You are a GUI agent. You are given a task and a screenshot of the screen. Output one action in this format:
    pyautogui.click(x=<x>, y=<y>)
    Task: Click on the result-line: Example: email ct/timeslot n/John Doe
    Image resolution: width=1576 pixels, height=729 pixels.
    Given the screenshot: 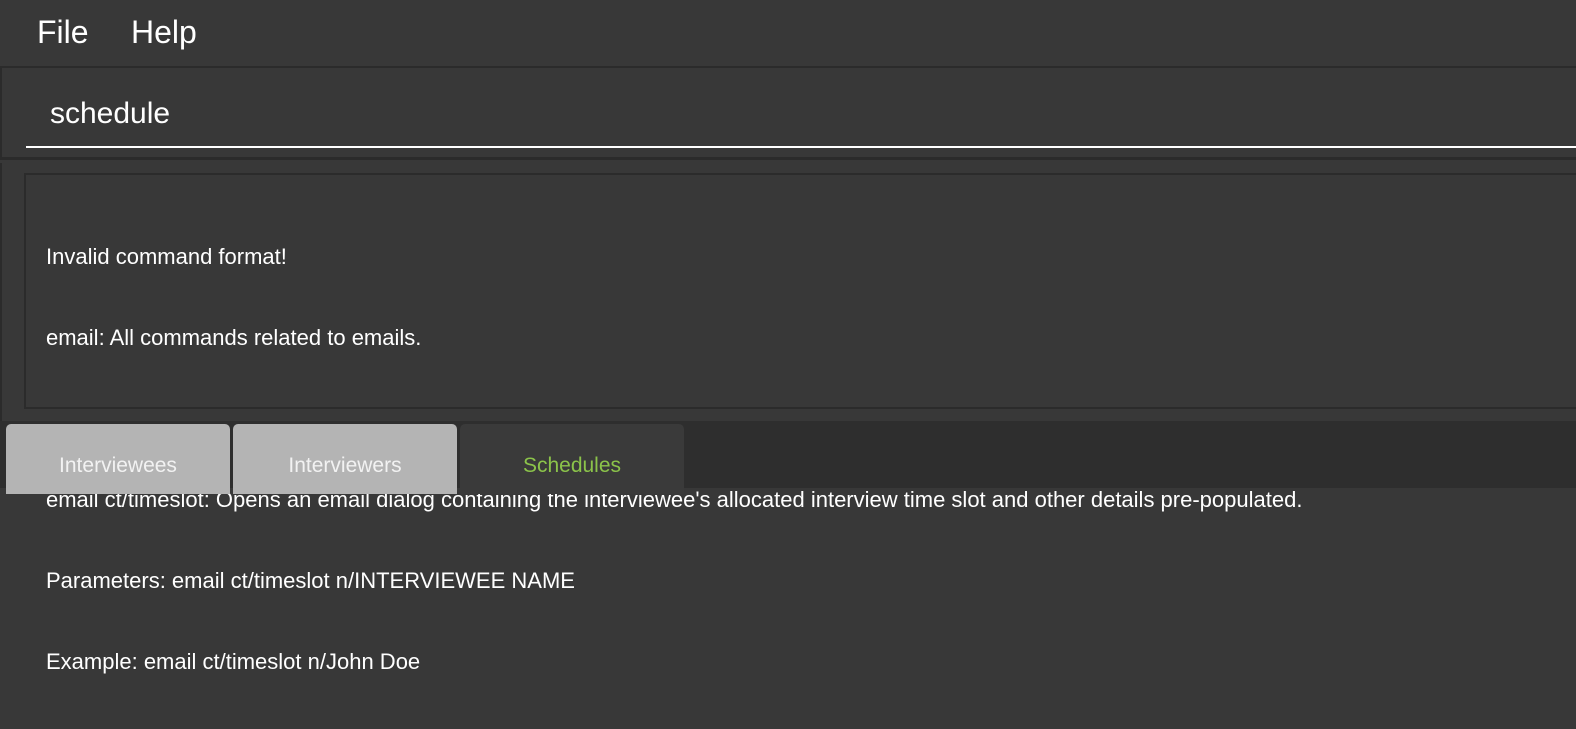 What is the action you would take?
    pyautogui.click(x=233, y=661)
    